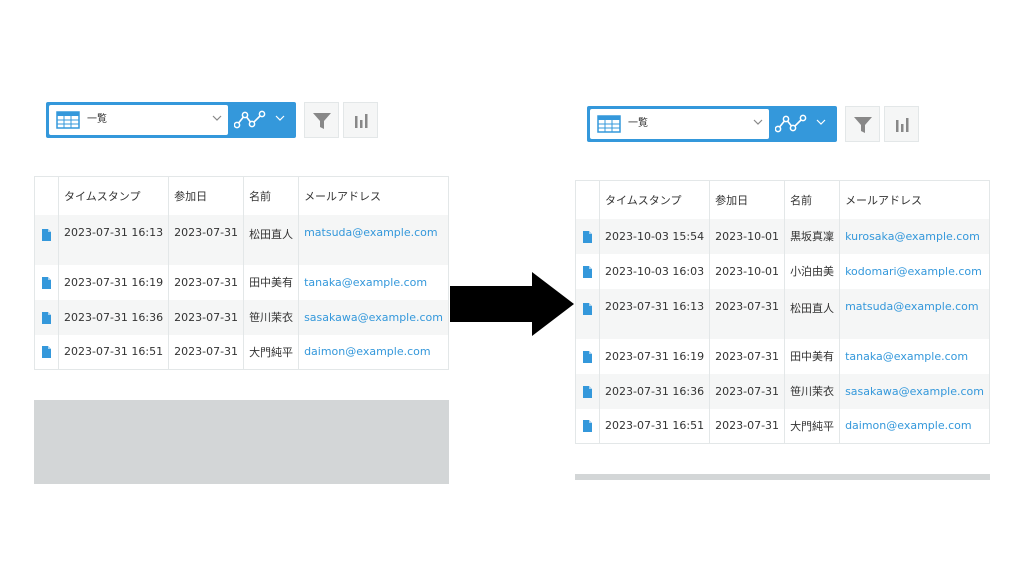 This screenshot has height=576, width=1024. I want to click on cell-timestamp: 2023-10-03 16:03, so click(655, 271).